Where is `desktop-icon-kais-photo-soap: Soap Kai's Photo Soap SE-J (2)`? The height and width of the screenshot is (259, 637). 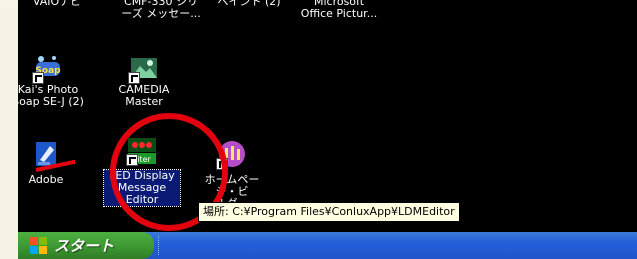 desktop-icon-kais-photo-soap: Soap Kai's Photo Soap SE-J (2) is located at coordinates (52, 80).